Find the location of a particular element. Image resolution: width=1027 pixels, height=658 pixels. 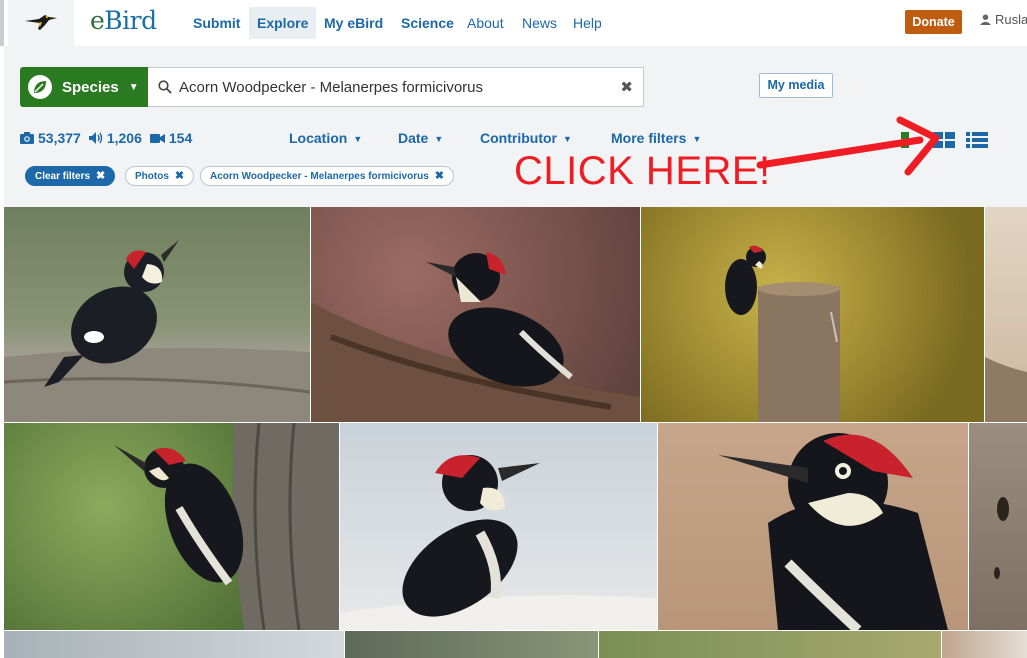

list-view-toggle is located at coordinates (977, 142).